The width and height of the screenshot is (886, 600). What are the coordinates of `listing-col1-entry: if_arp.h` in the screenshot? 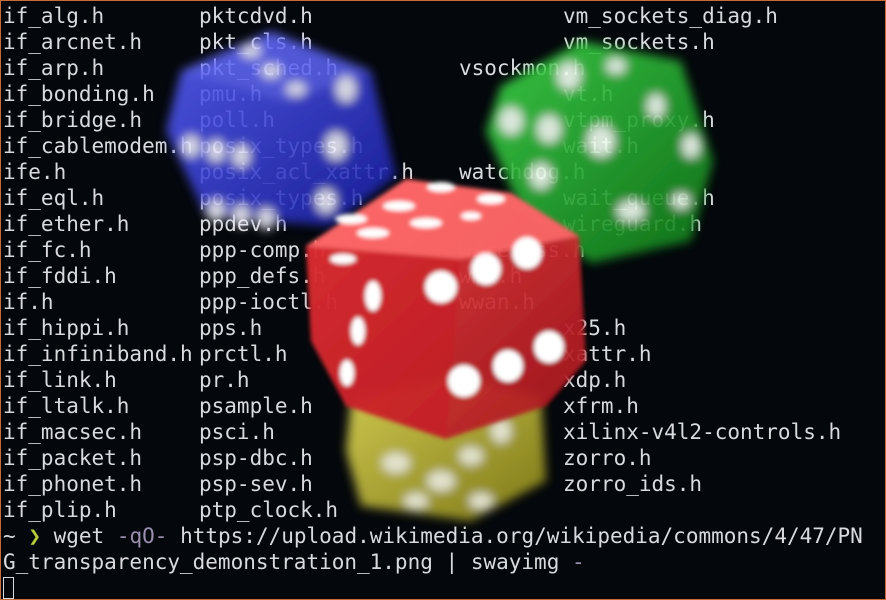 It's located at (54, 68).